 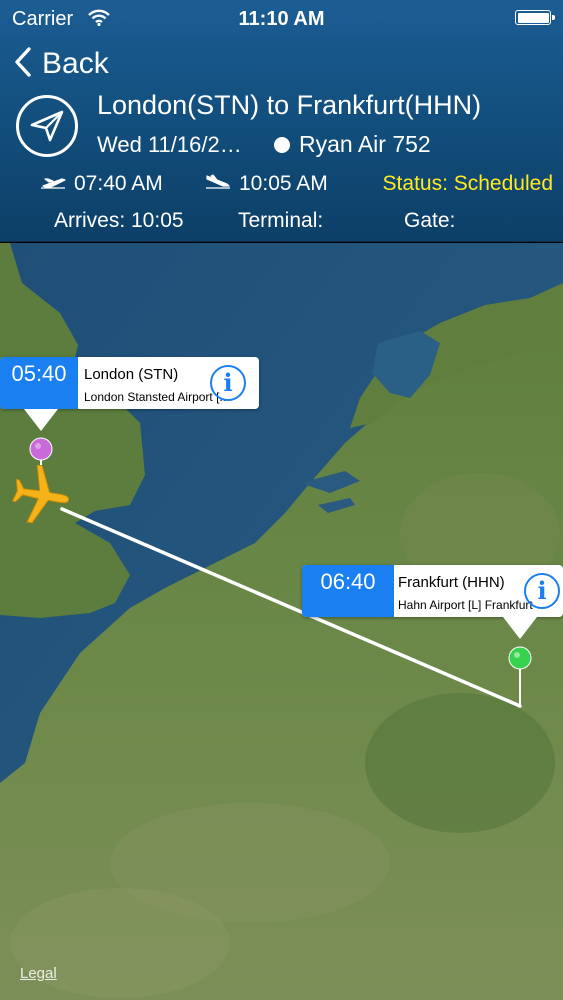 What do you see at coordinates (39, 383) in the screenshot?
I see `origin-time: 05:40` at bounding box center [39, 383].